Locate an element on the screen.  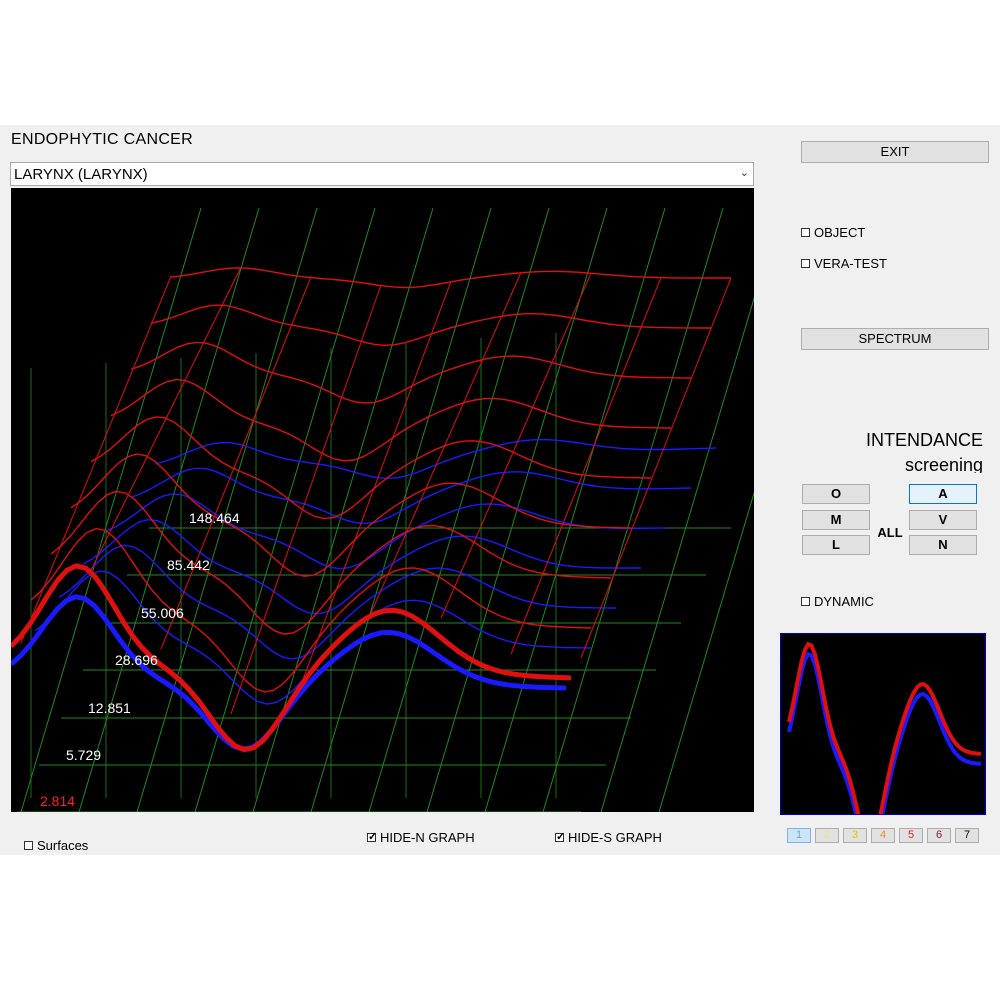
hide-n-graph-label: HIDE-N GRAPH is located at coordinates (427, 837).